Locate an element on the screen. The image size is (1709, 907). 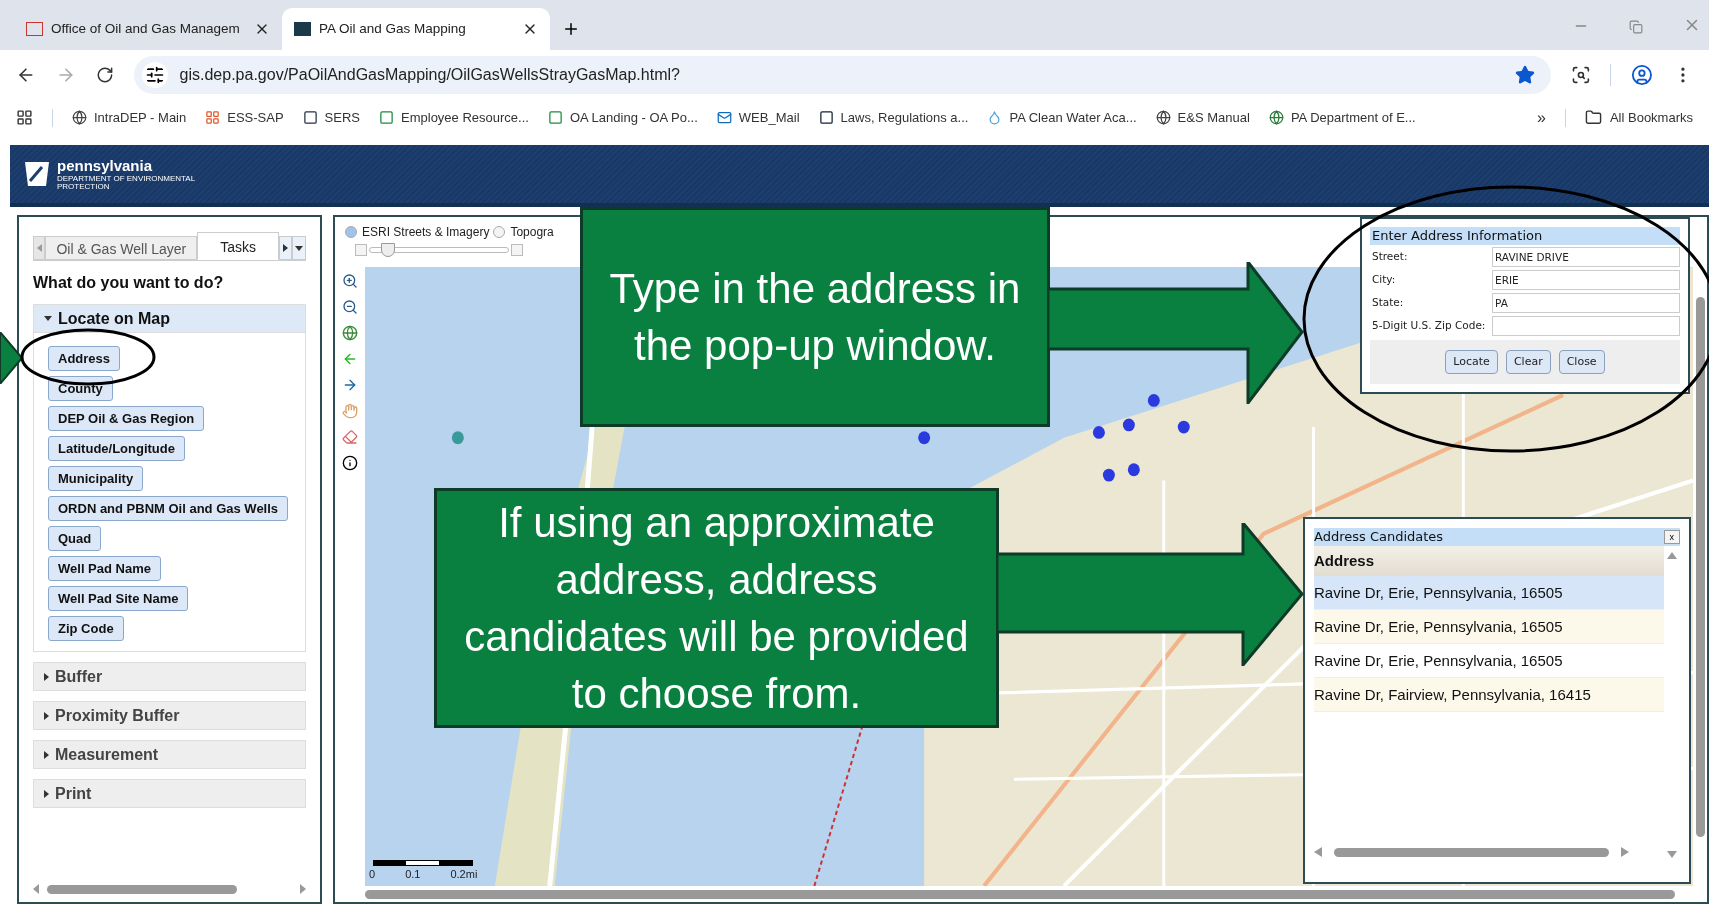
radio-label: ESRI Streets & Imagery is located at coordinates (426, 232).